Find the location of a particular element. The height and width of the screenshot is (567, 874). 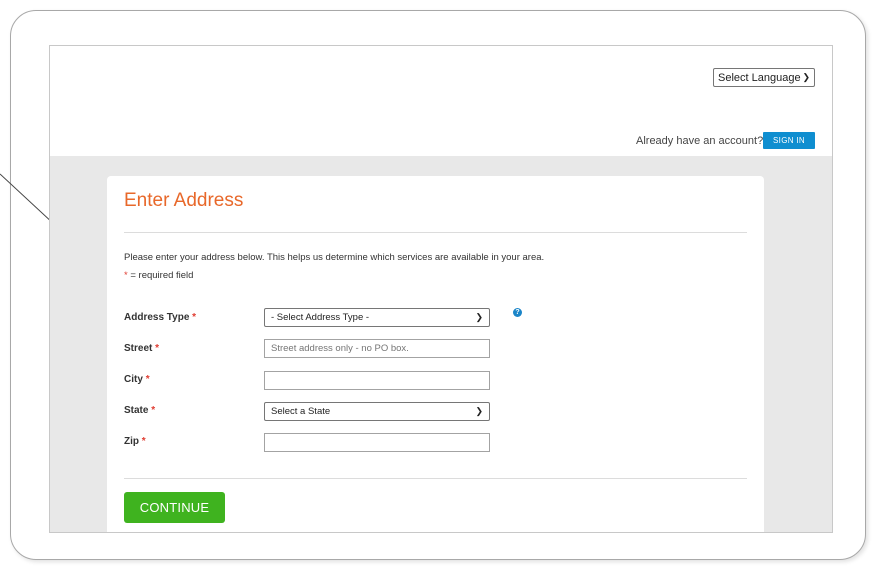

street-input: Street address only - no PO box. is located at coordinates (377, 348).